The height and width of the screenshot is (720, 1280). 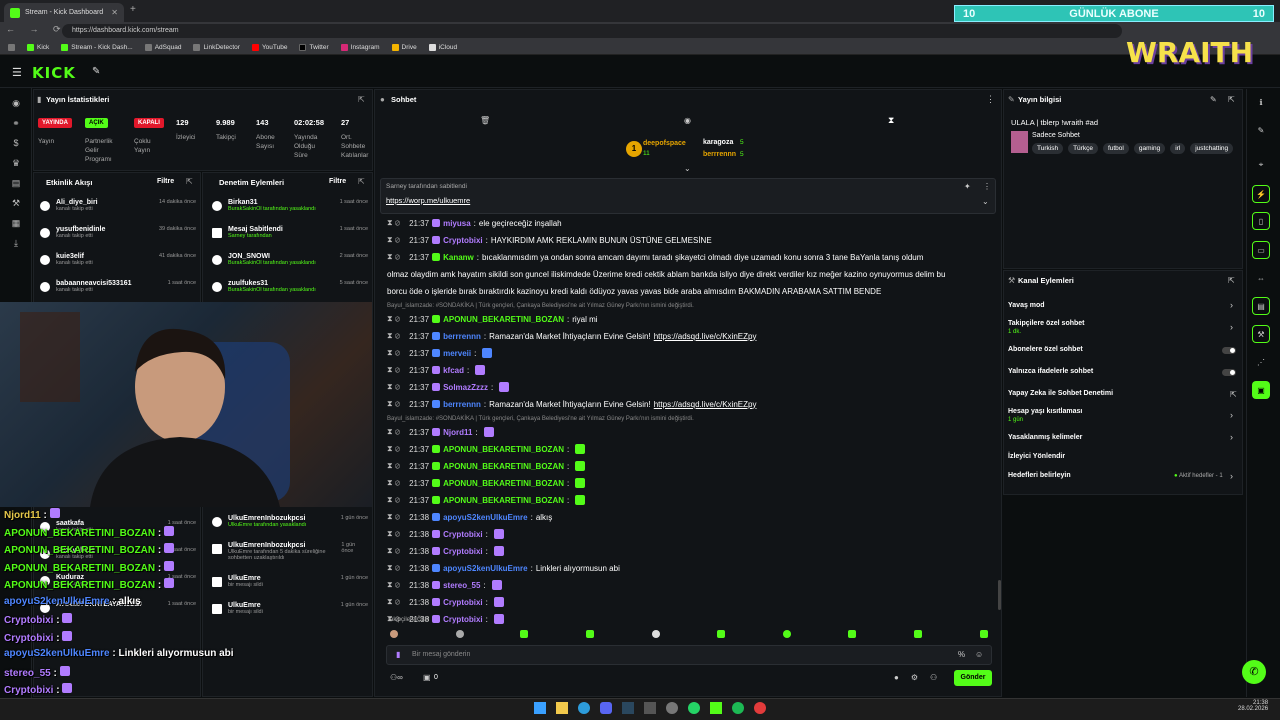 What do you see at coordinates (1261, 390) in the screenshot?
I see `active-tool-icon: ▣` at bounding box center [1261, 390].